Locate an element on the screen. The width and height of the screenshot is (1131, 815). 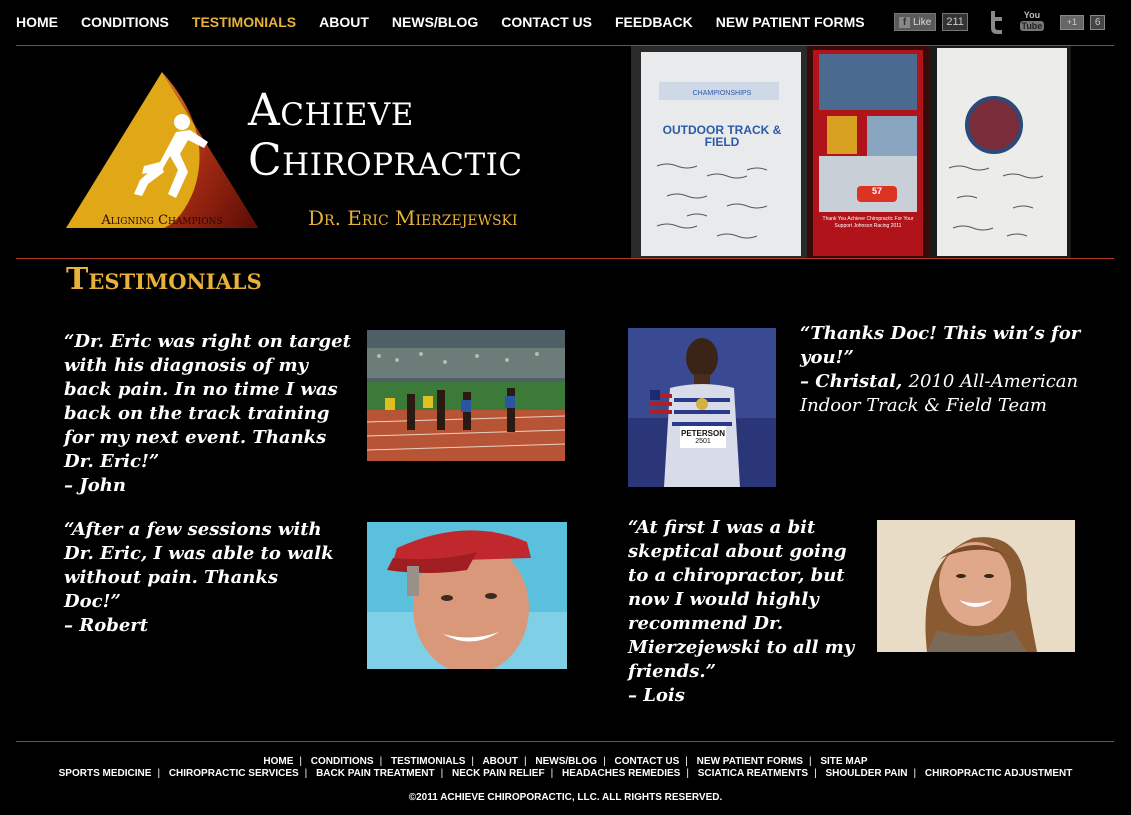
facebook-like-button: f Like is located at coordinates (915, 22).